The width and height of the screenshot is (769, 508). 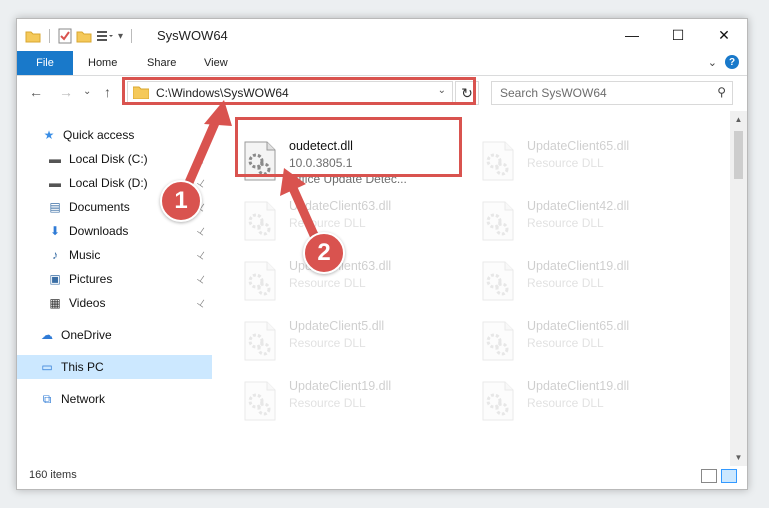 What do you see at coordinates (251, 174) in the screenshot?
I see `annotation-arrows` at bounding box center [251, 174].